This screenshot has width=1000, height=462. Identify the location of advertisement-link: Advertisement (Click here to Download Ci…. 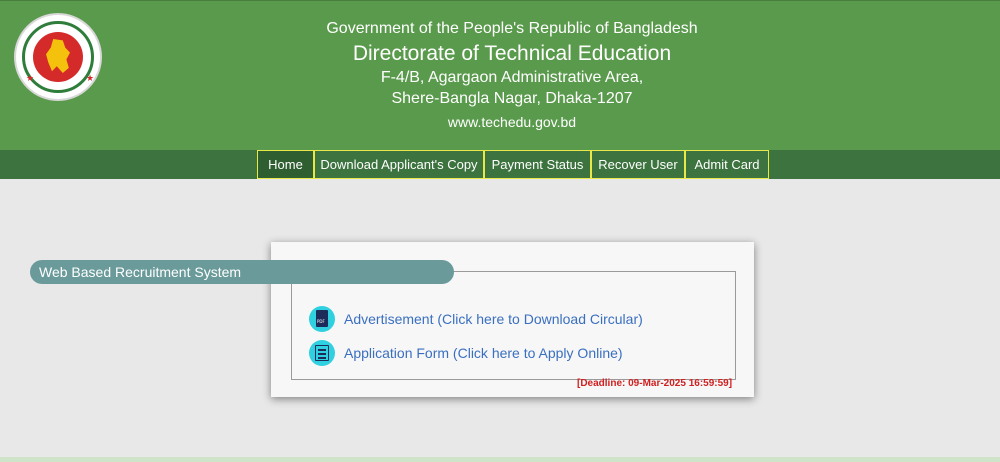
(493, 319).